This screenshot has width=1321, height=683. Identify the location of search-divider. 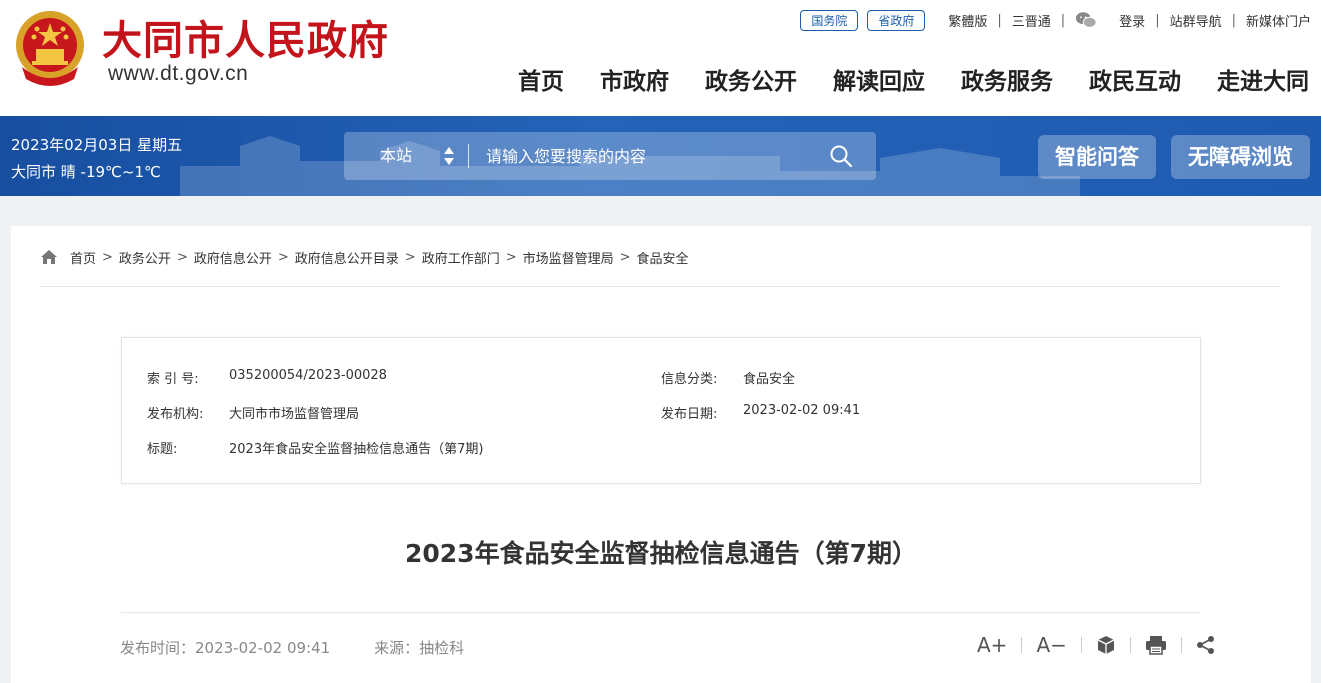
(468, 156).